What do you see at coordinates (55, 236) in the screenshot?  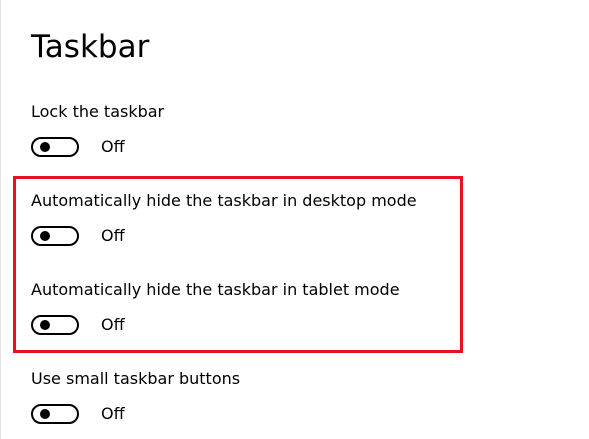 I see `auto-hide-desktop-toggle` at bounding box center [55, 236].